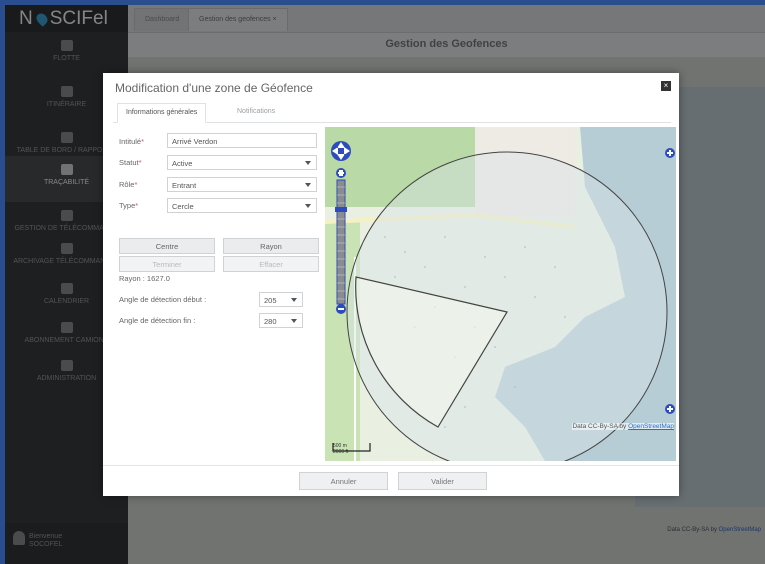 The width and height of the screenshot is (765, 564). Describe the element at coordinates (162, 113) in the screenshot. I see `tab-informations-generales: Informations générales` at that location.